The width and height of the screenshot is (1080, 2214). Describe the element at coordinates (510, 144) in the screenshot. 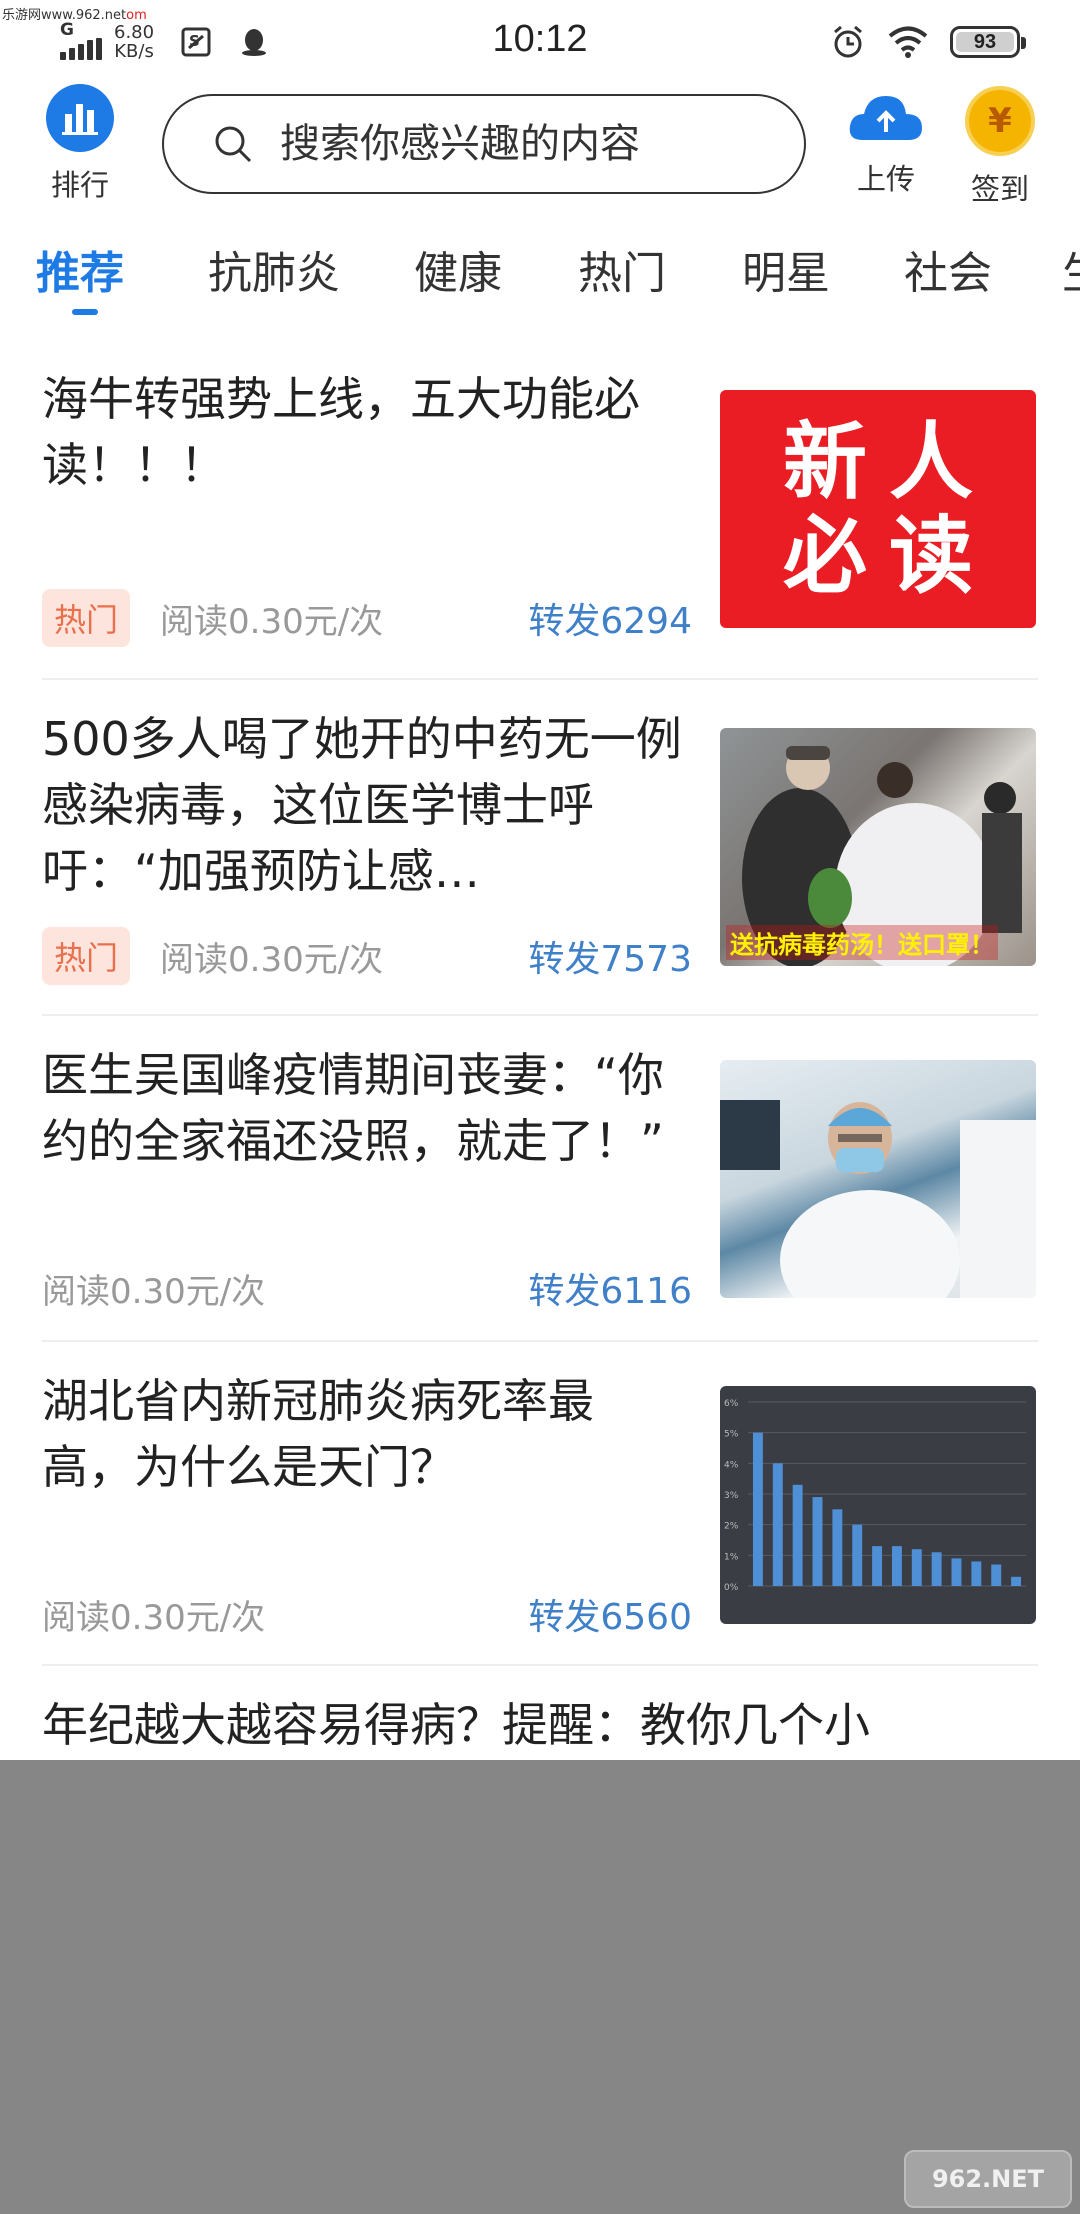

I see `search-input` at that location.